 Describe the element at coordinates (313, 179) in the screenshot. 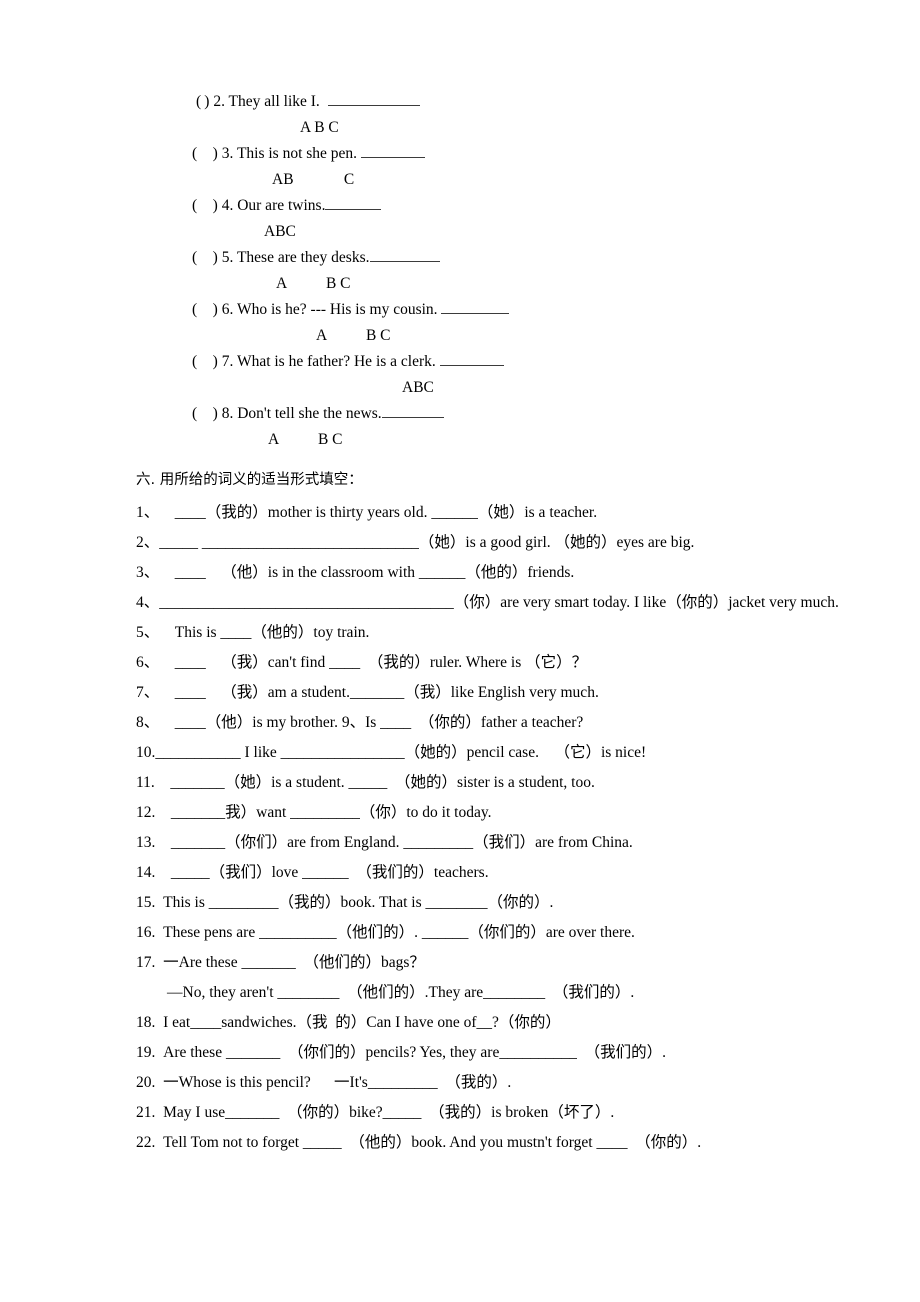

I see `mc-answer-letters: AB C` at that location.